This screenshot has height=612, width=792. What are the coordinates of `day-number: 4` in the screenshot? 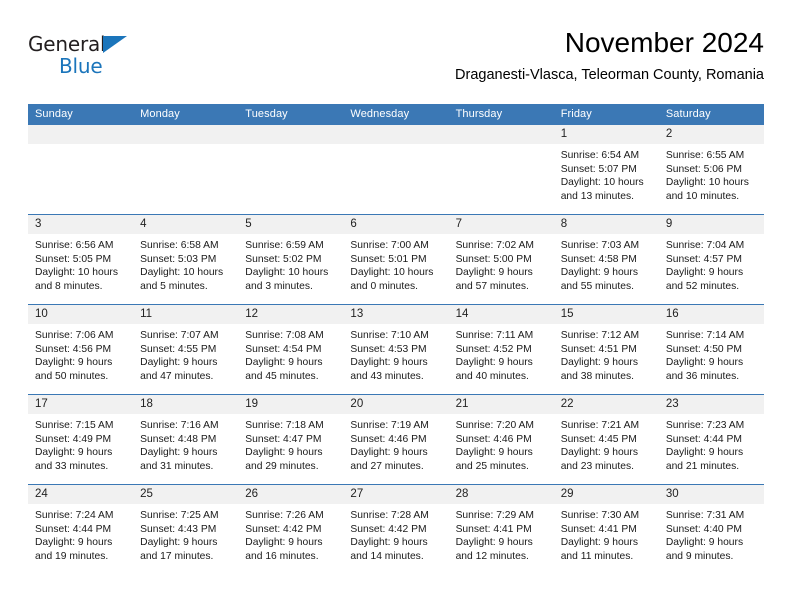 It's located at (185, 224).